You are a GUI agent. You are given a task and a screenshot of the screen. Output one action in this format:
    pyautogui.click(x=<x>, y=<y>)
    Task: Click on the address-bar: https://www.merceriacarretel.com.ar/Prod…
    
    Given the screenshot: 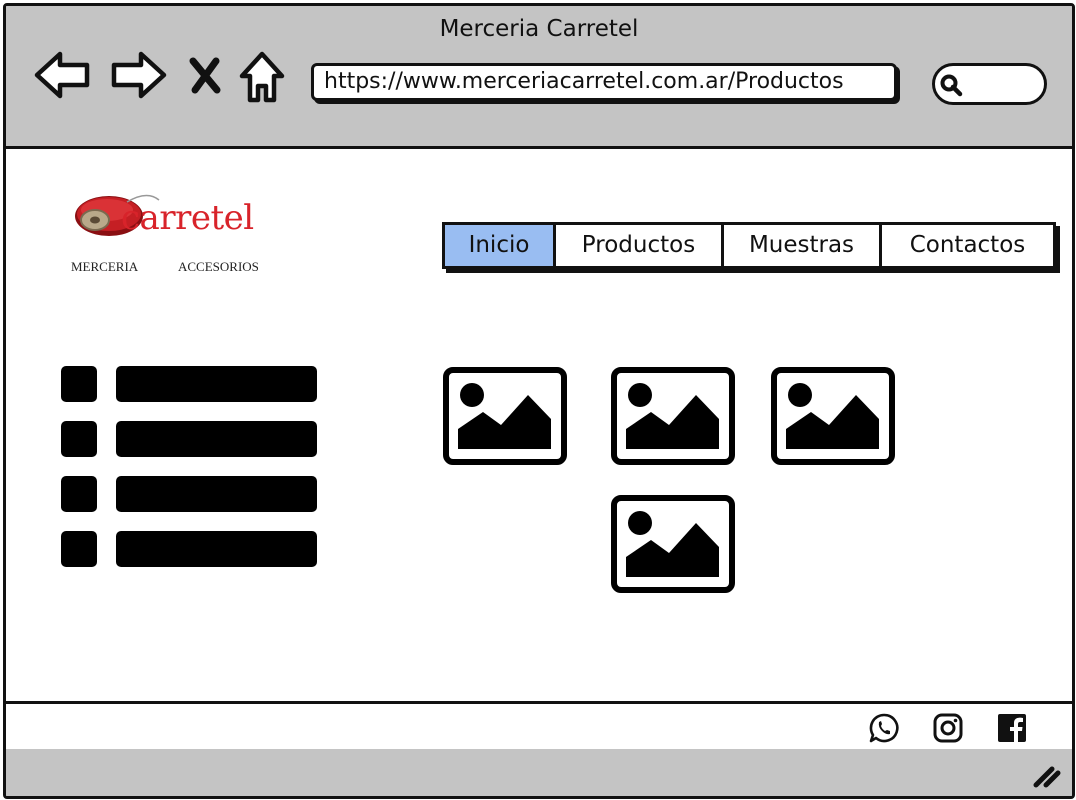 What is the action you would take?
    pyautogui.click(x=604, y=82)
    